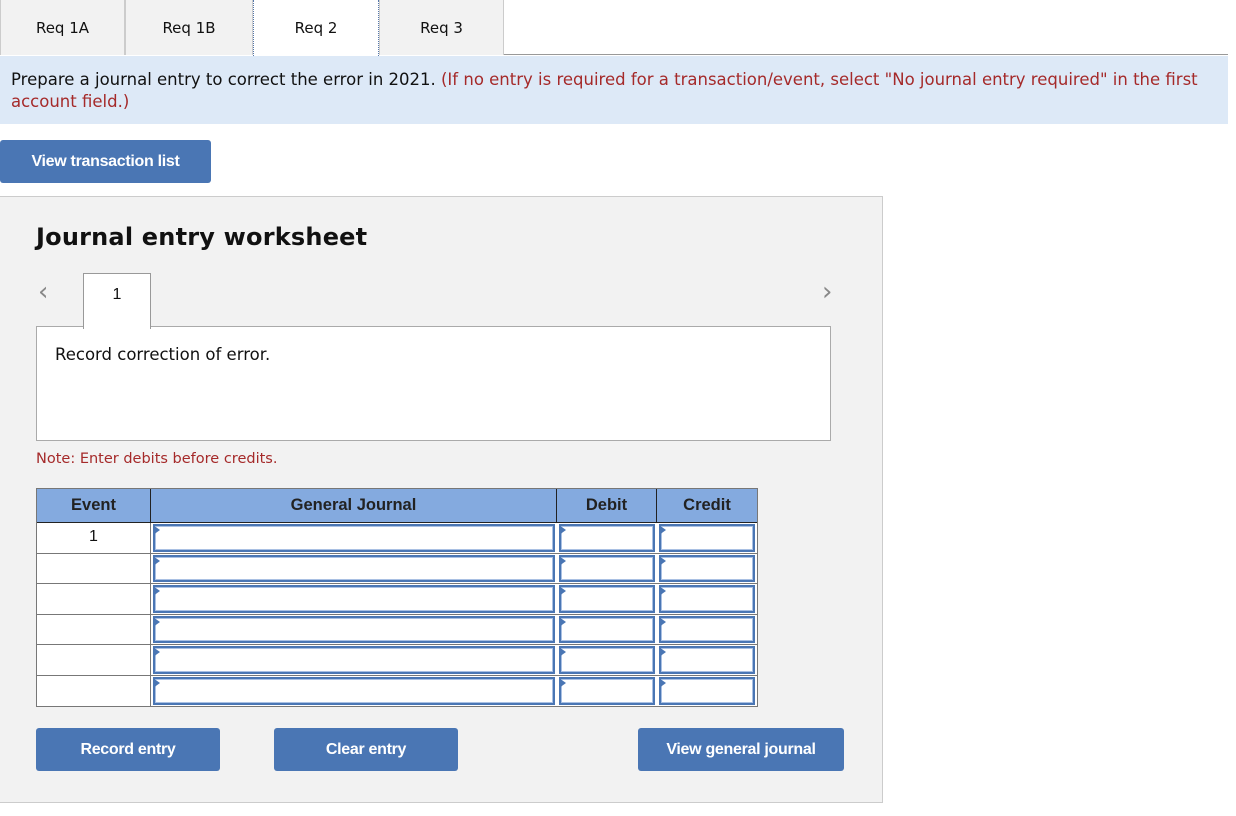 The width and height of the screenshot is (1236, 816). I want to click on header-debit: Debit, so click(607, 505).